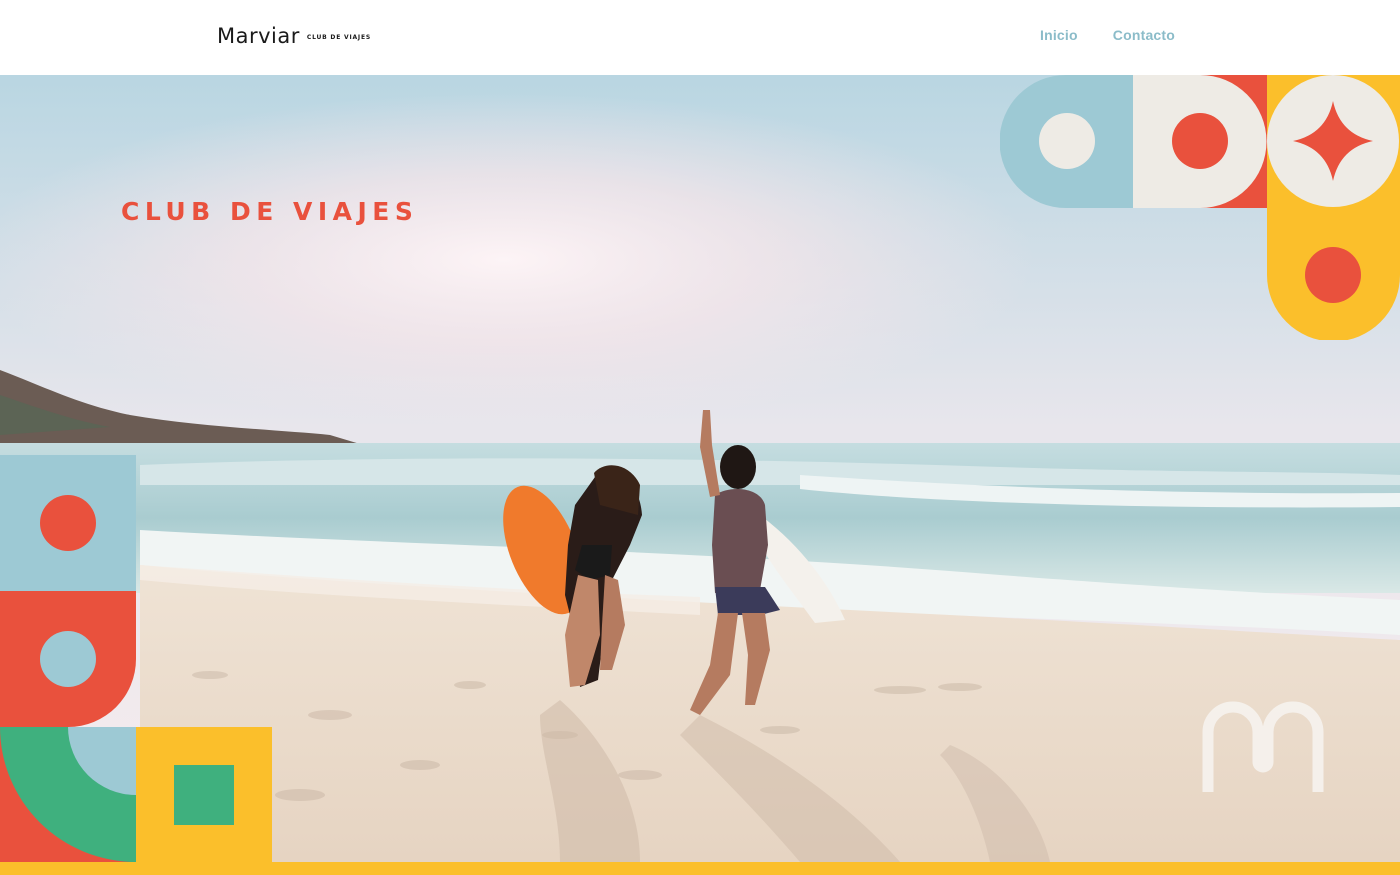  What do you see at coordinates (1107, 35) in the screenshot?
I see `main-nav: Inicio Contacto` at bounding box center [1107, 35].